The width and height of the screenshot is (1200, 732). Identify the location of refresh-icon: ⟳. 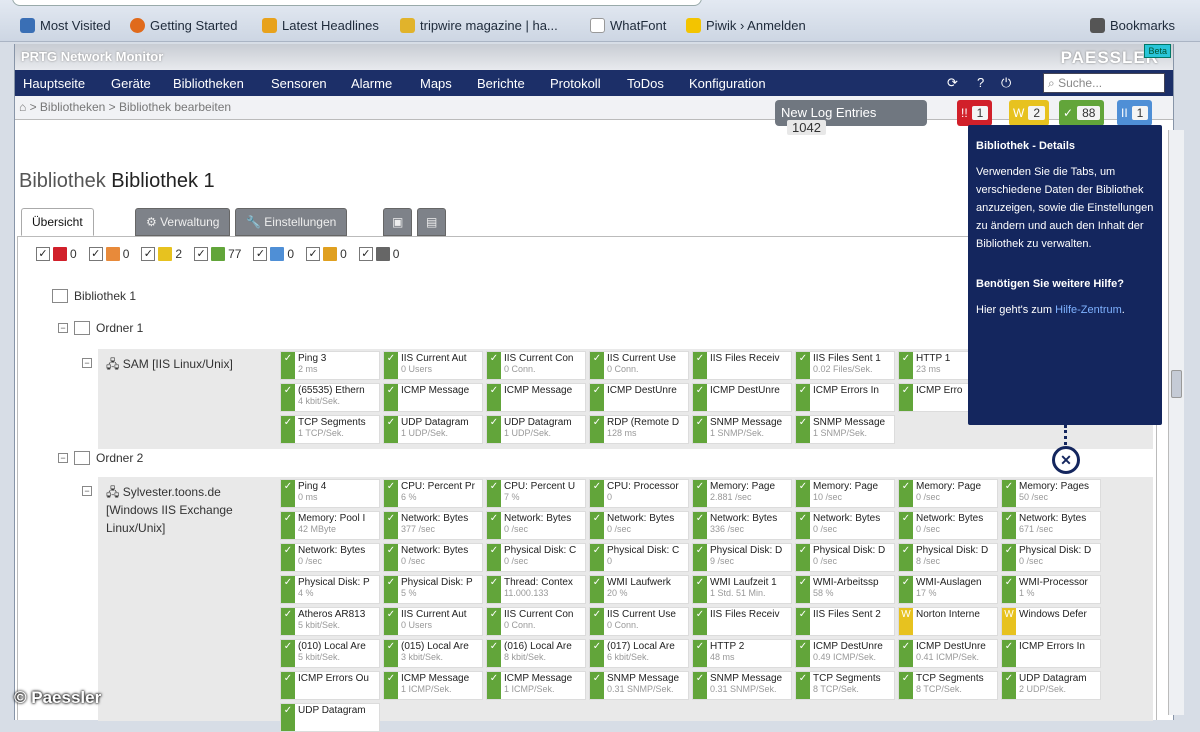
(952, 83).